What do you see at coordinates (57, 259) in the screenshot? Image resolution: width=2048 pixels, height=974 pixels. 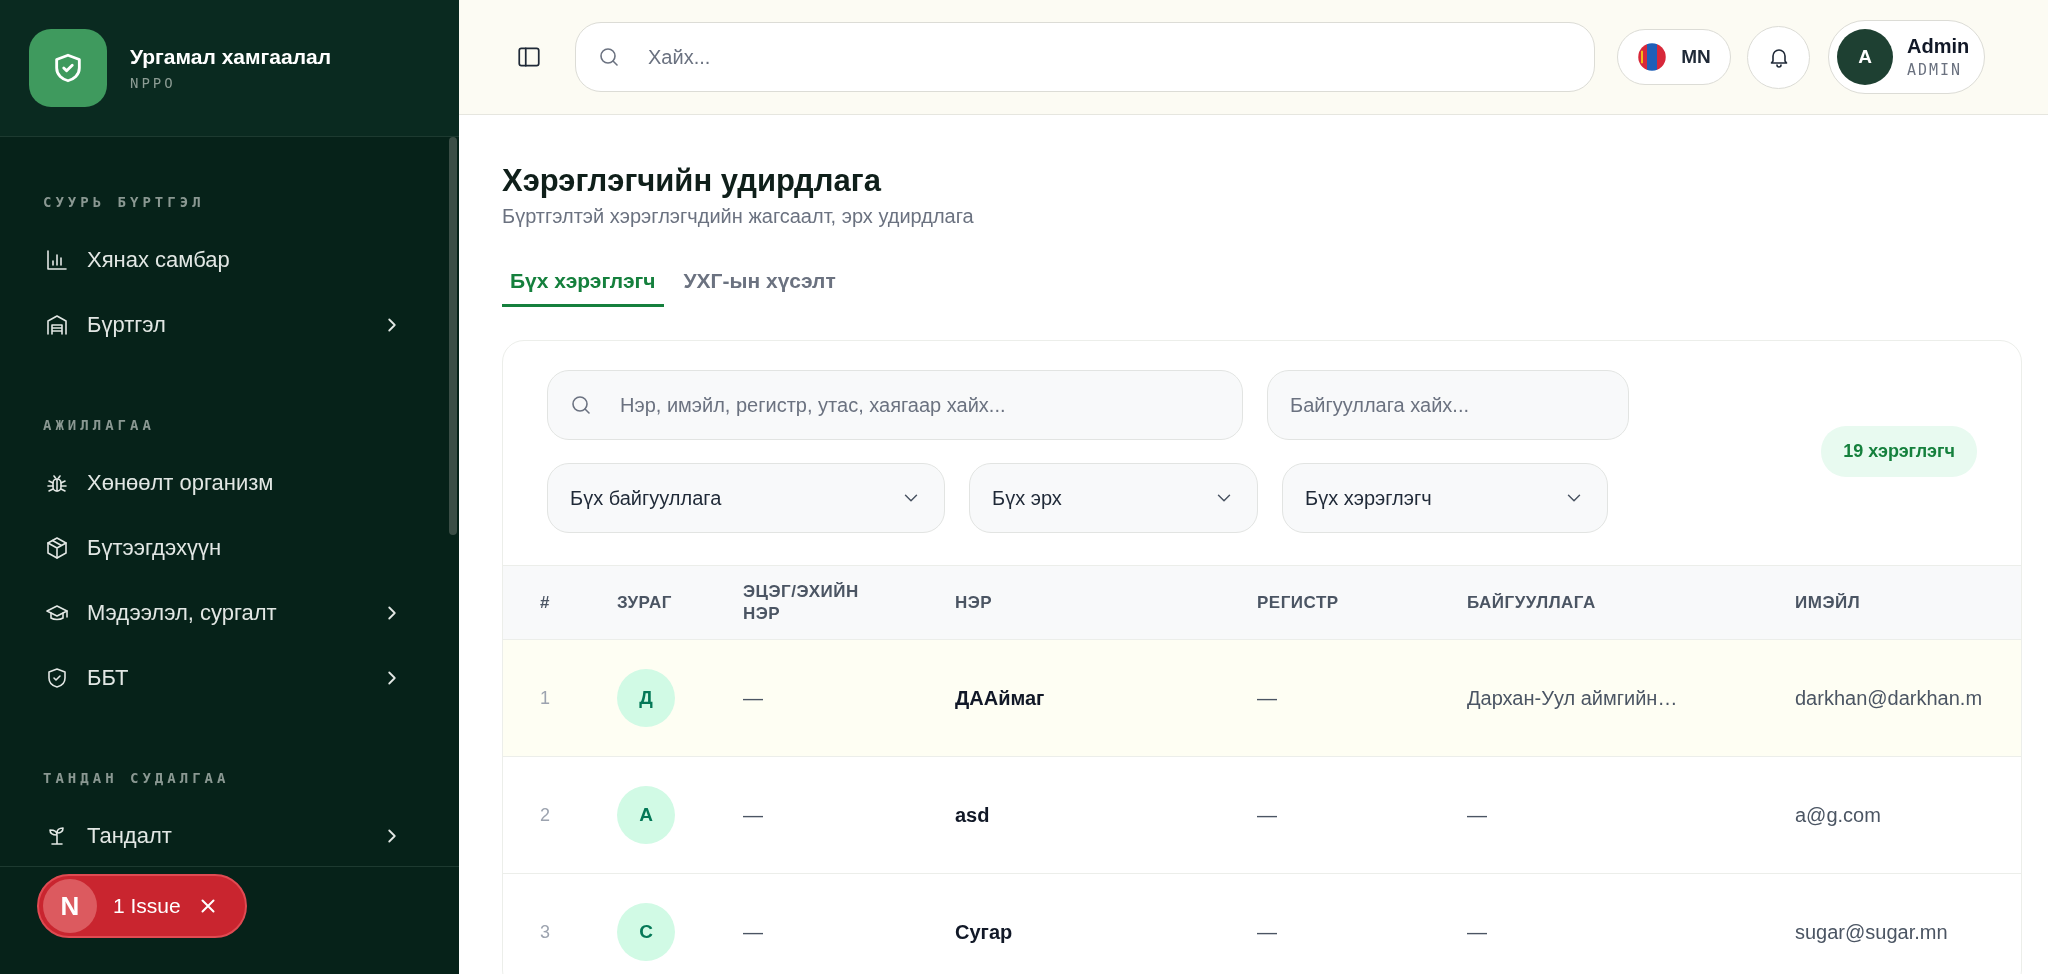 I see `bar-chart-icon` at bounding box center [57, 259].